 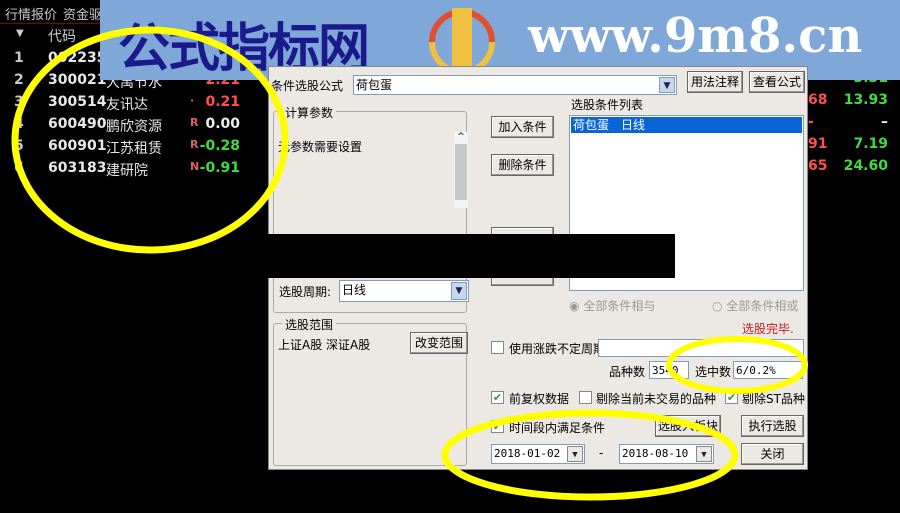 I want to click on right-value: 24.60, so click(x=865, y=166).